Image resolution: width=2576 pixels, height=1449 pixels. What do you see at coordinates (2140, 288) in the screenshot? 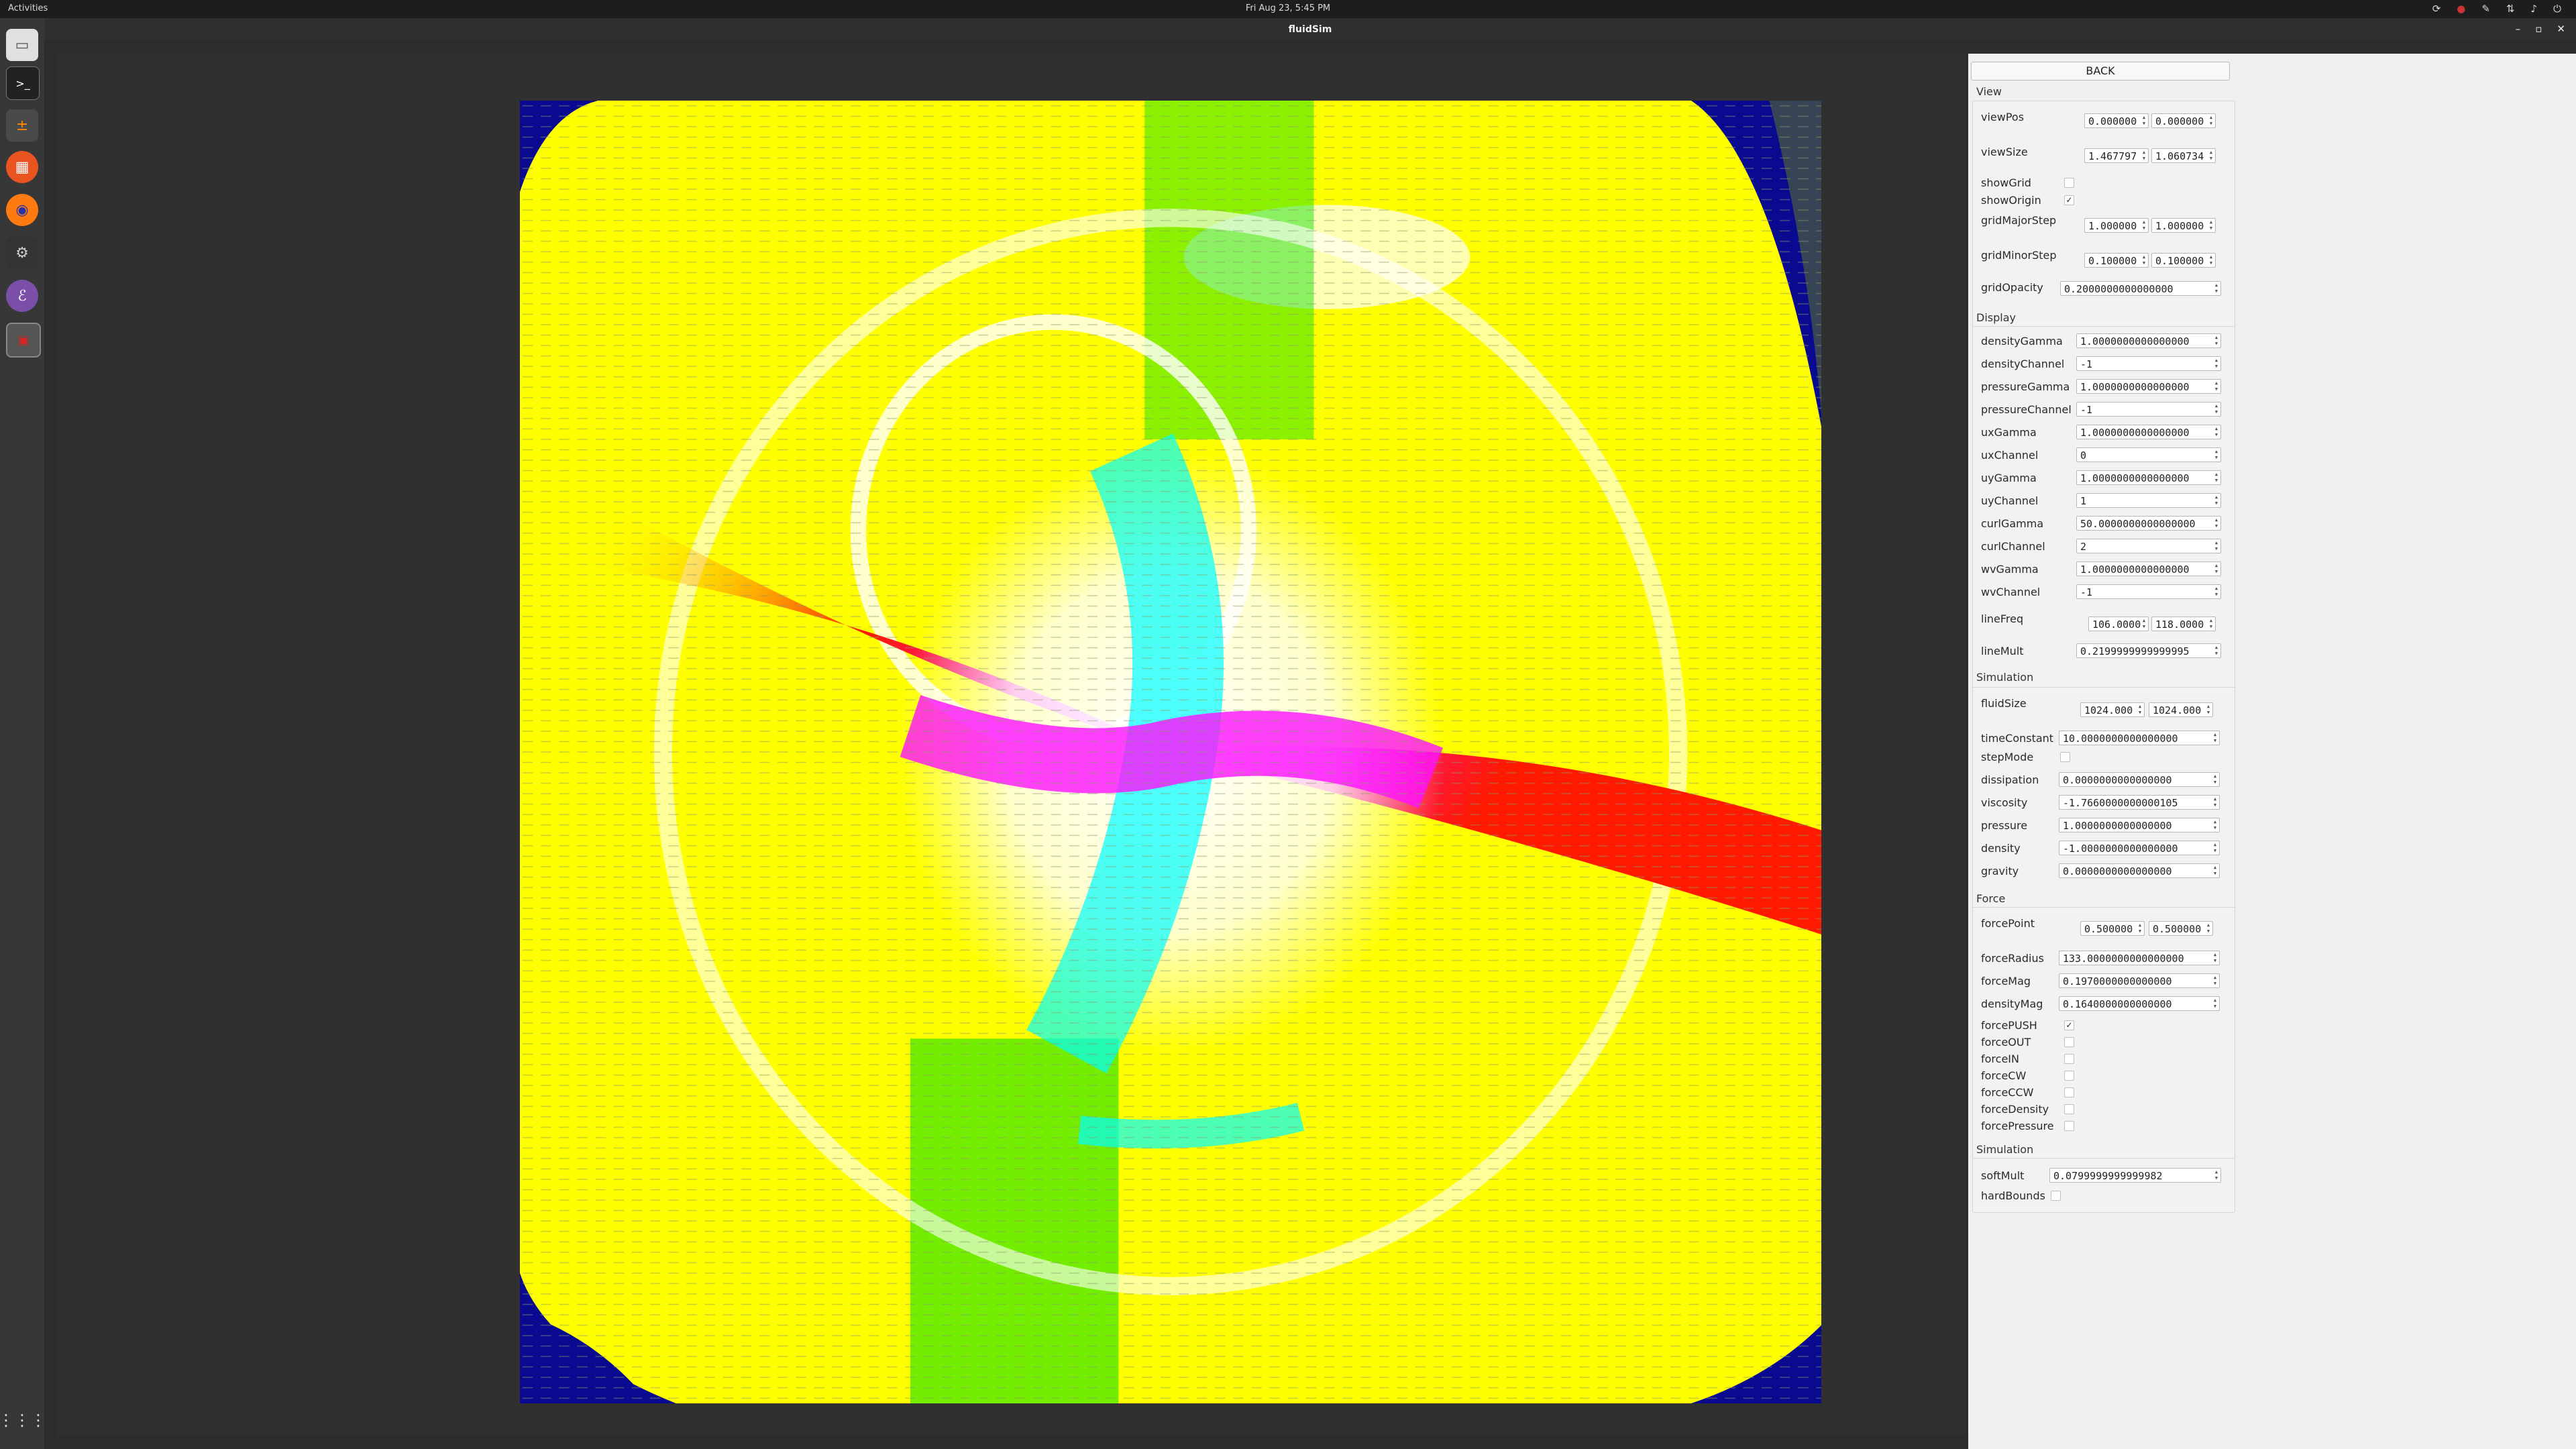
I see `gridopacity-input: 0.2000000000000000 ▲ ▼` at bounding box center [2140, 288].